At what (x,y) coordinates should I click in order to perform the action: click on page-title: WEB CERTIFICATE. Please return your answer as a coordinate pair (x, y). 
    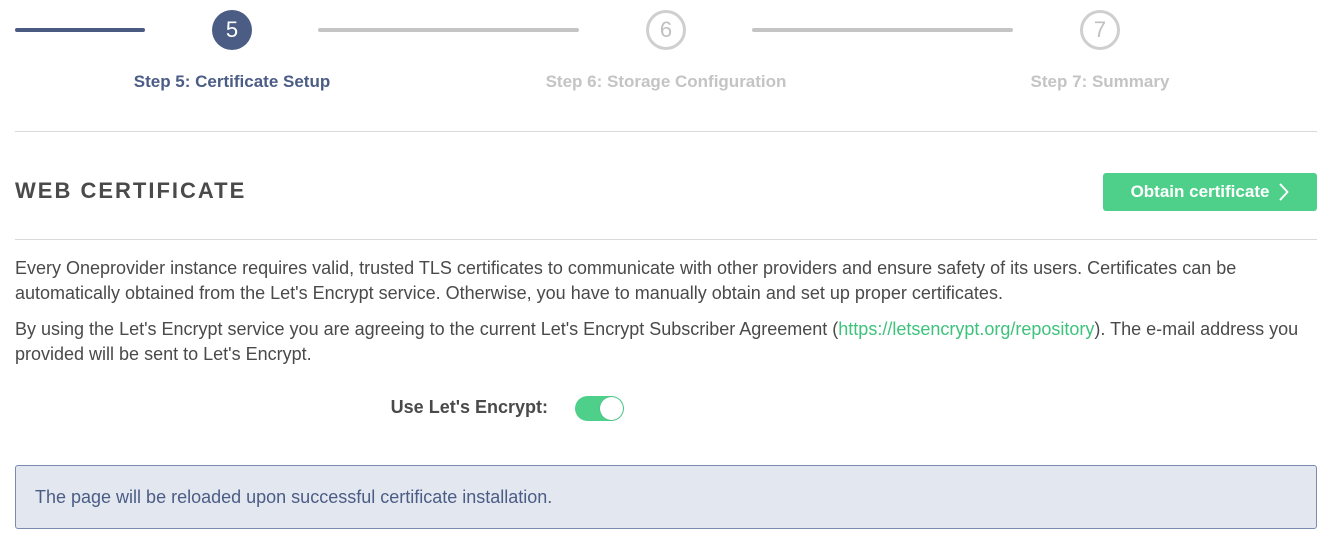
    Looking at the image, I should click on (131, 190).